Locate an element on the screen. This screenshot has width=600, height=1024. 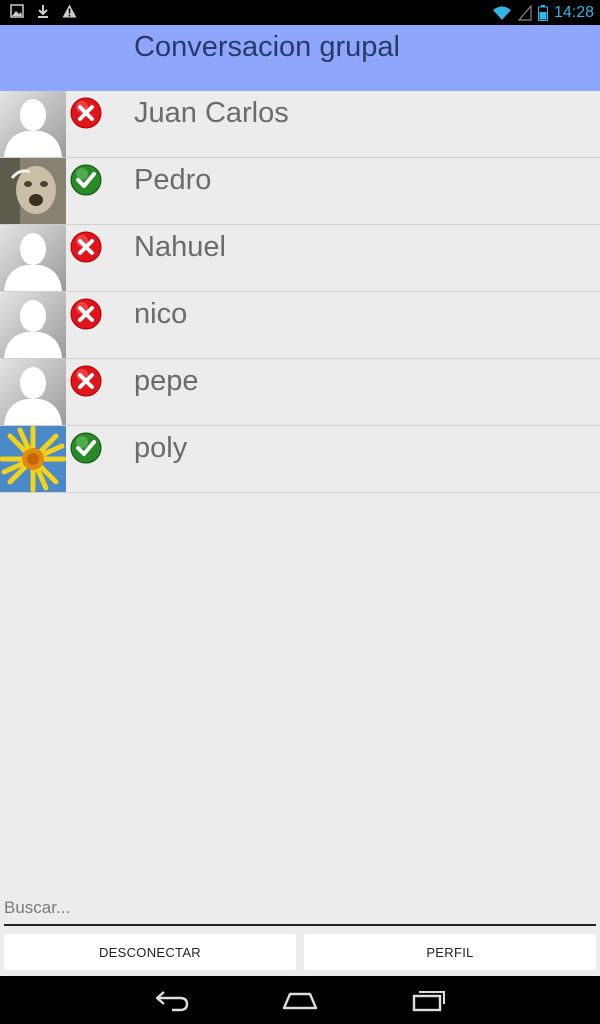
search-input is located at coordinates (300, 908).